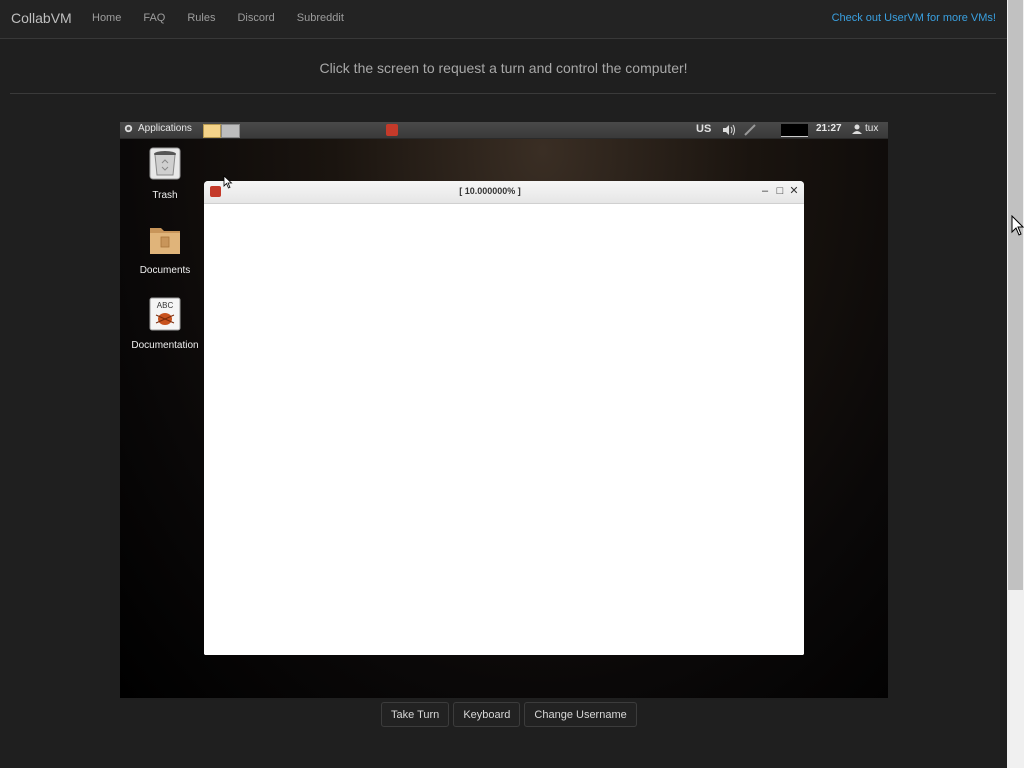  Describe the element at coordinates (255, 18) in the screenshot. I see `nav-link-discord: Discord` at that location.